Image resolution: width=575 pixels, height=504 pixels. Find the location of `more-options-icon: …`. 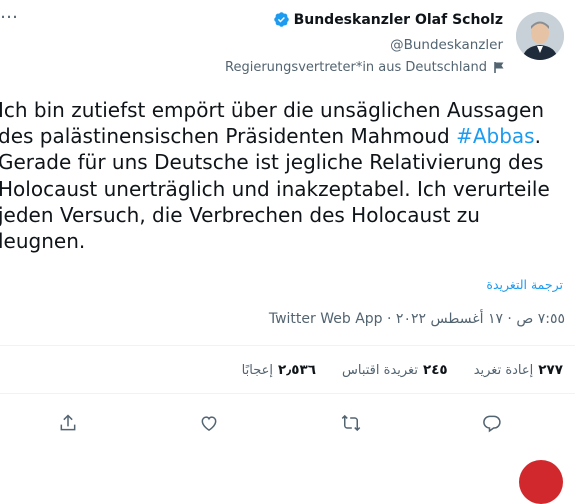

more-options-icon: … is located at coordinates (9, 13).